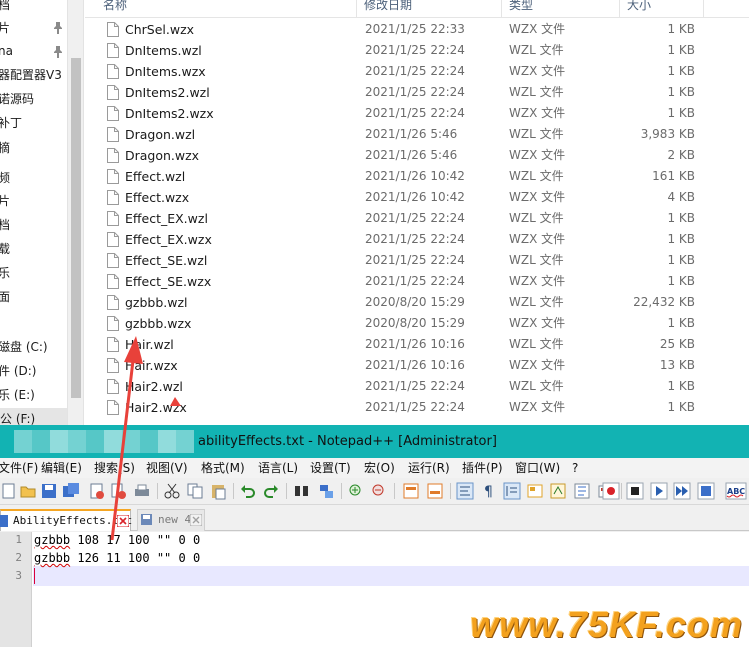  Describe the element at coordinates (117, 558) in the screenshot. I see `code-line: gzbbb 126 11 100 "" 0 0` at that location.